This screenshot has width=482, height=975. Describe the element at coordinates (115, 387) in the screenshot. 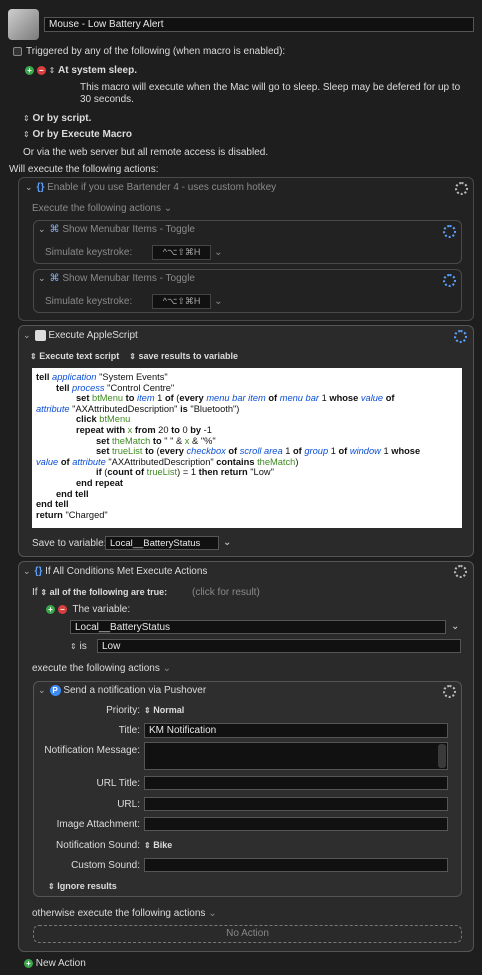

I see `script-line: tell process "Control Centre"` at that location.